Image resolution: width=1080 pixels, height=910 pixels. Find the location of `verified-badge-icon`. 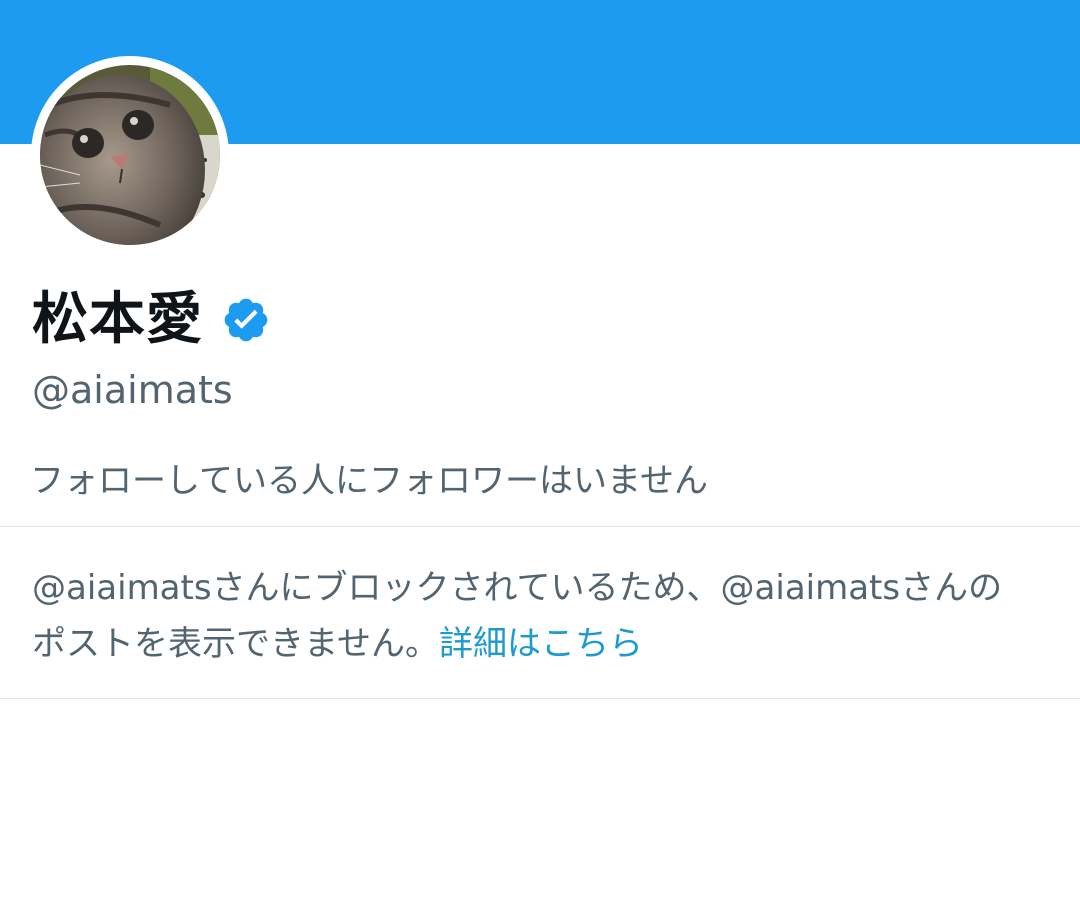

verified-badge-icon is located at coordinates (246, 320).